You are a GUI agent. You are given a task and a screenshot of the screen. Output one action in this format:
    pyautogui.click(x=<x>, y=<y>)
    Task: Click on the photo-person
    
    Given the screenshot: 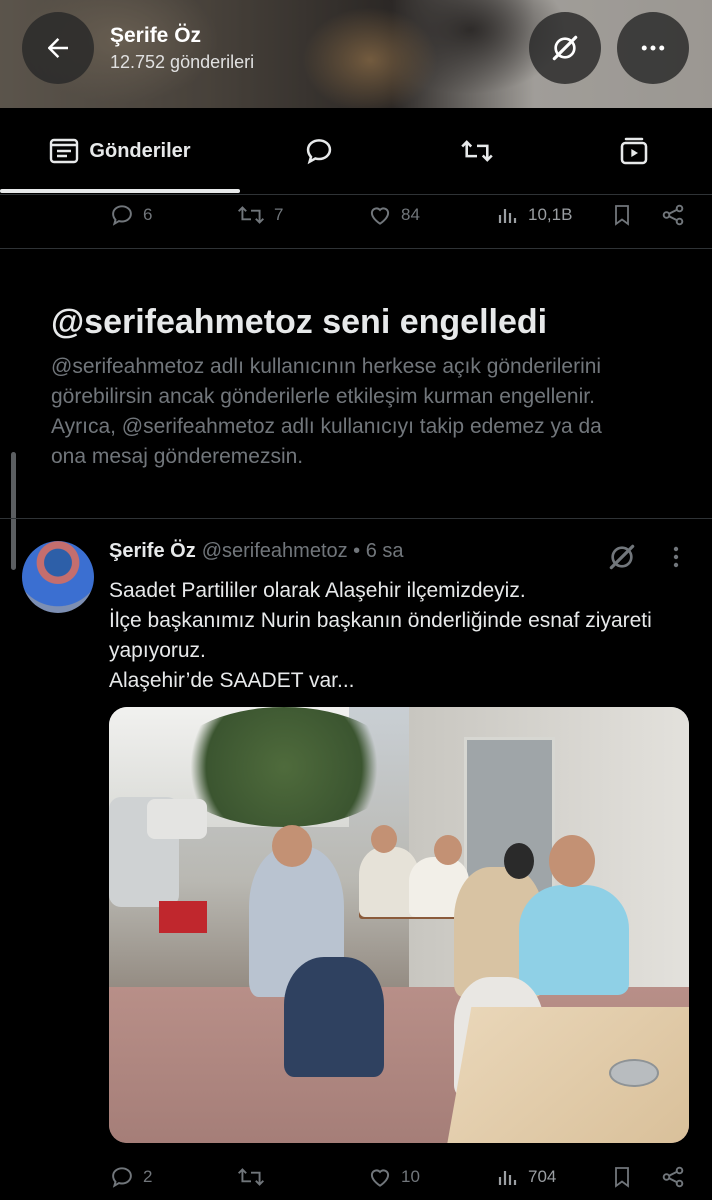 What is the action you would take?
    pyautogui.click(x=574, y=940)
    